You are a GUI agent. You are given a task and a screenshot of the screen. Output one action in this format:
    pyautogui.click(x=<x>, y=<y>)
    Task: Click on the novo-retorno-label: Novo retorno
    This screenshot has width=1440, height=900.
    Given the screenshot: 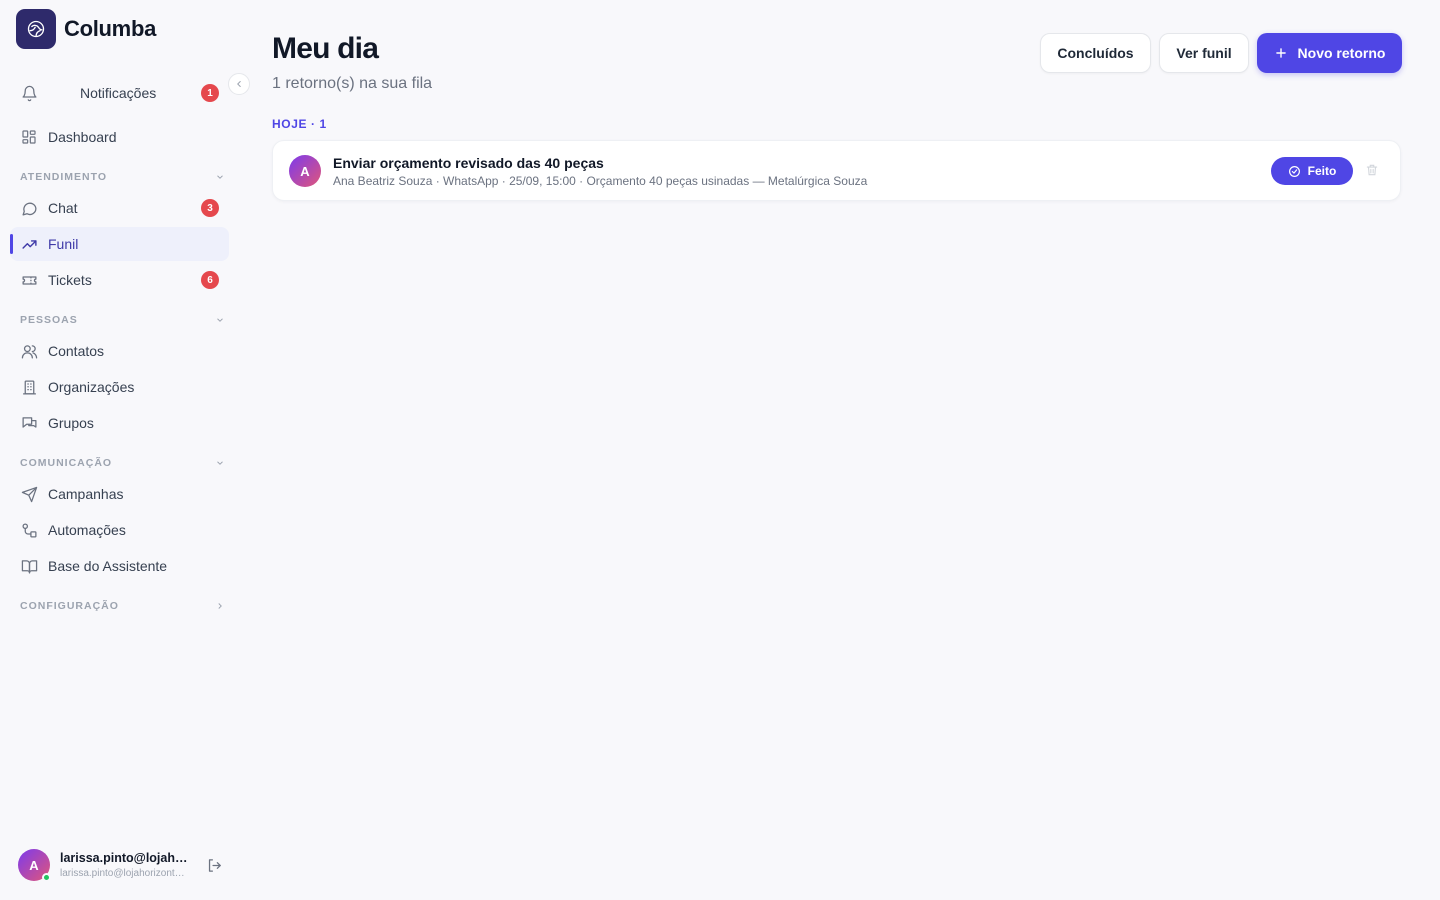 What is the action you would take?
    pyautogui.click(x=1341, y=53)
    